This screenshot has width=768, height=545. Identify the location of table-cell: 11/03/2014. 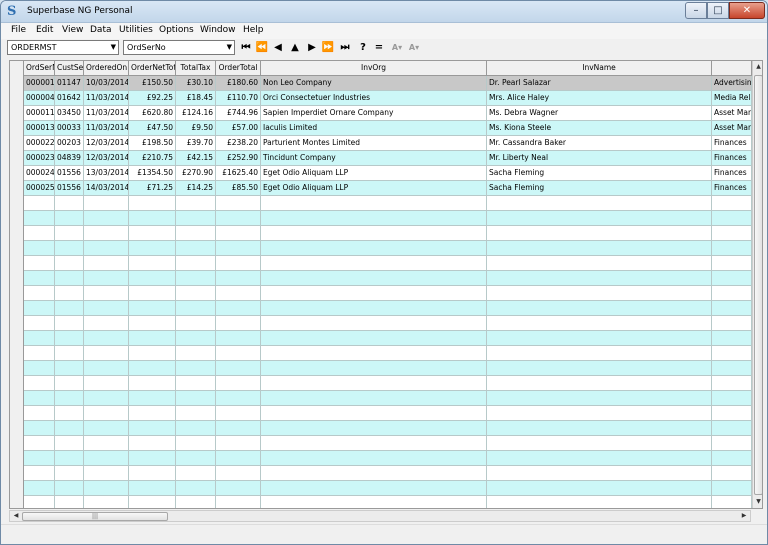
(106, 113).